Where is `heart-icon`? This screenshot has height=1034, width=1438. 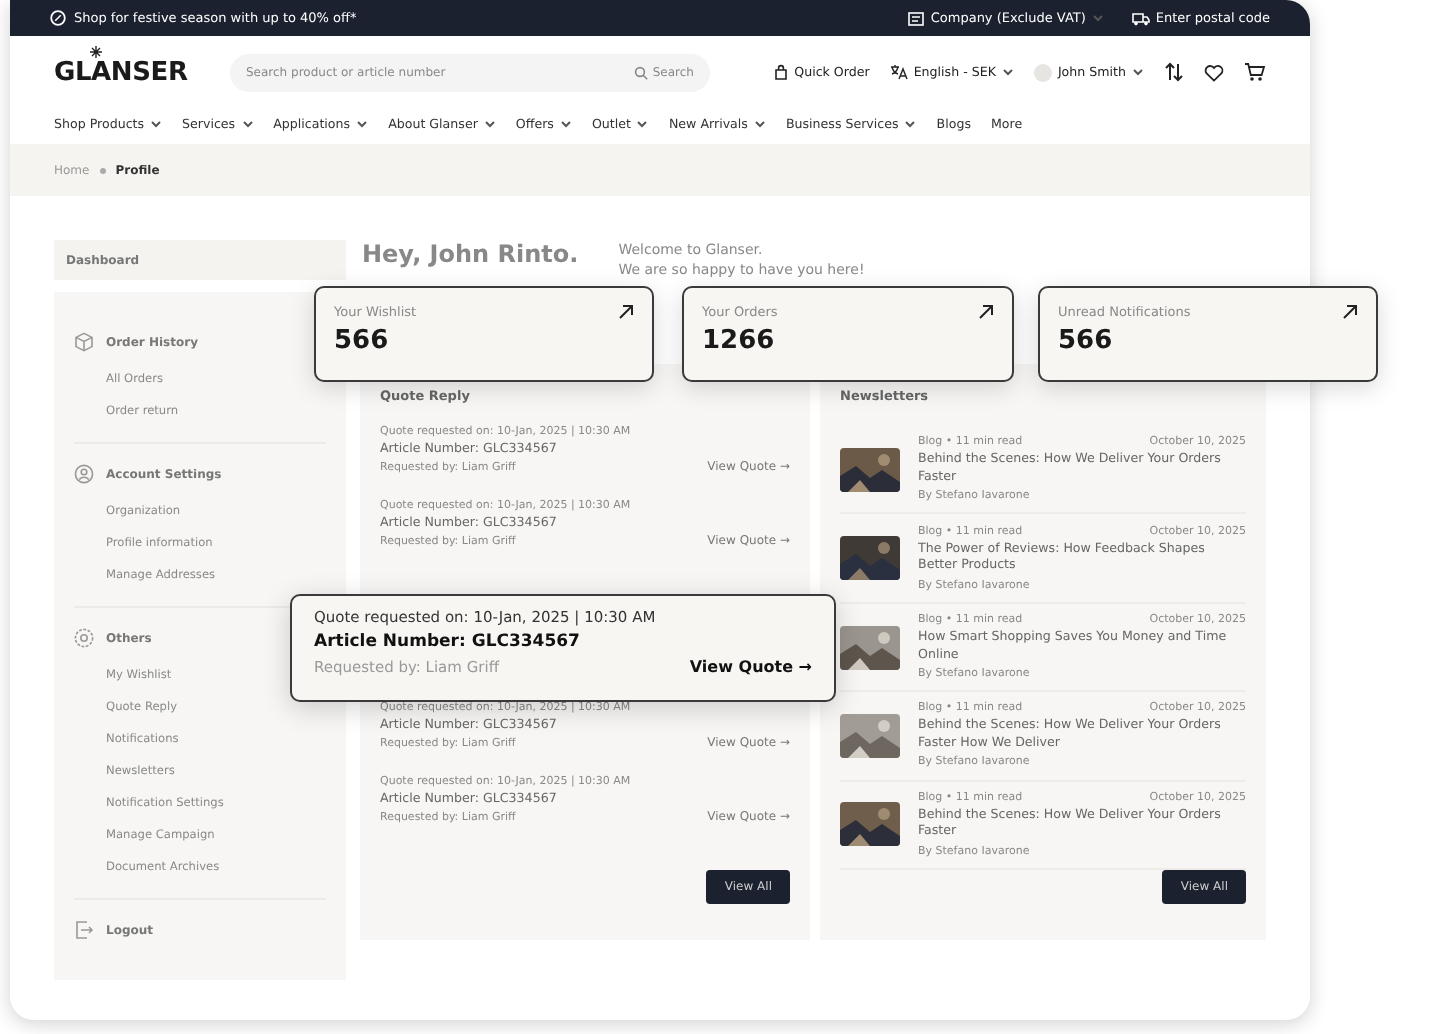 heart-icon is located at coordinates (1214, 72).